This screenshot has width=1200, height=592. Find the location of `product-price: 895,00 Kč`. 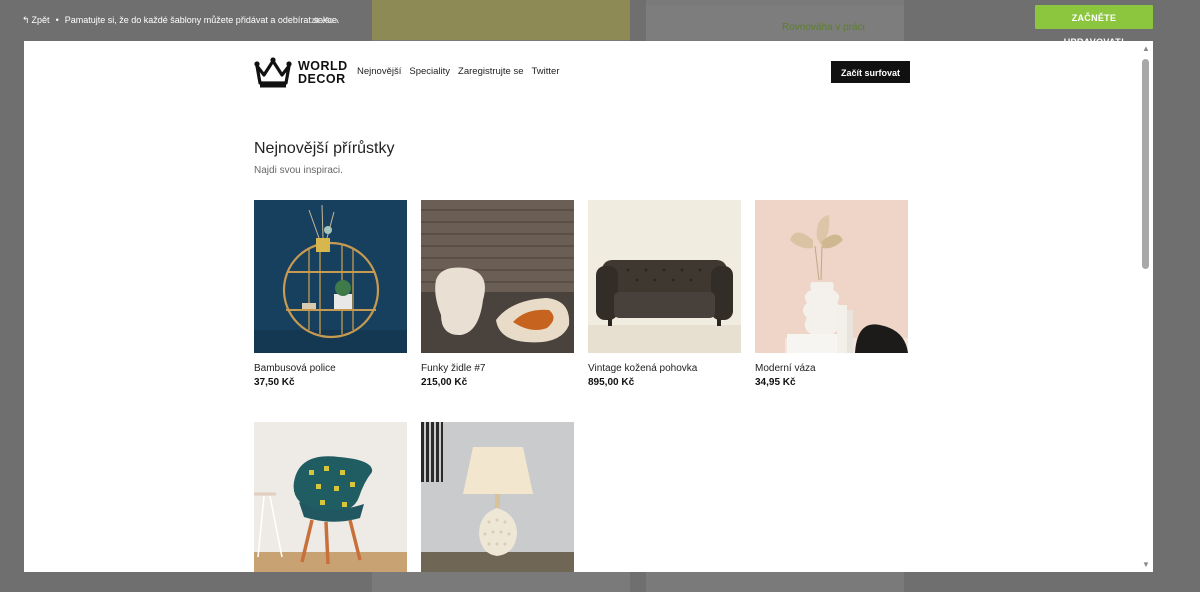

product-price: 895,00 Kč is located at coordinates (611, 382).